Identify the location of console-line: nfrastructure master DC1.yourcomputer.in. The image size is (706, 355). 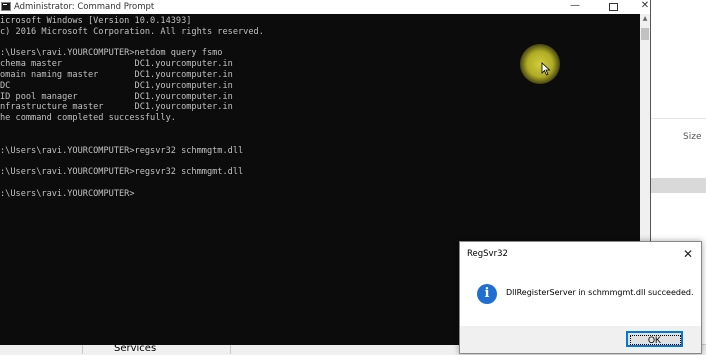
(116, 107).